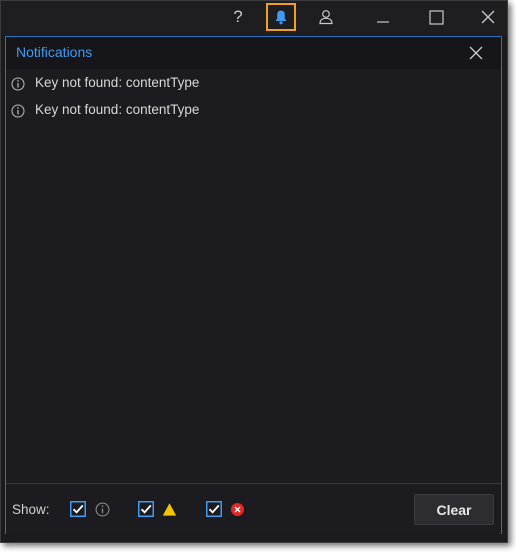 The height and width of the screenshot is (552, 516). What do you see at coordinates (54, 52) in the screenshot?
I see `panel-title: Notifications` at bounding box center [54, 52].